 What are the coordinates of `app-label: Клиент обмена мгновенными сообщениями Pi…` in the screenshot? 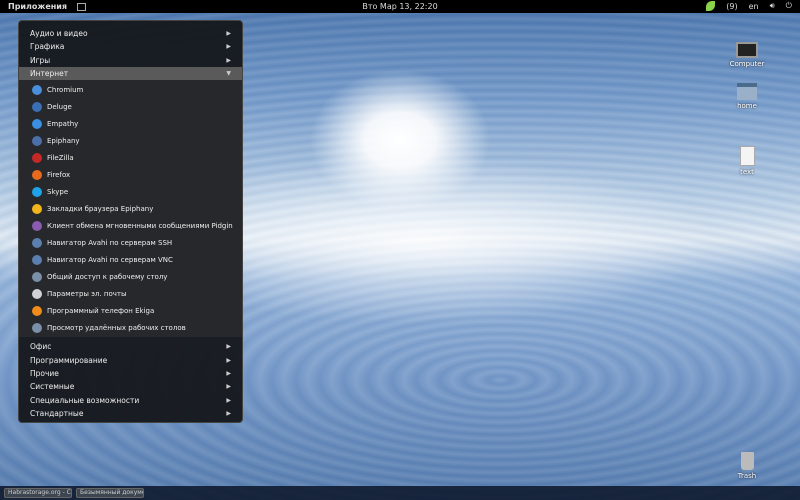 It's located at (140, 225).